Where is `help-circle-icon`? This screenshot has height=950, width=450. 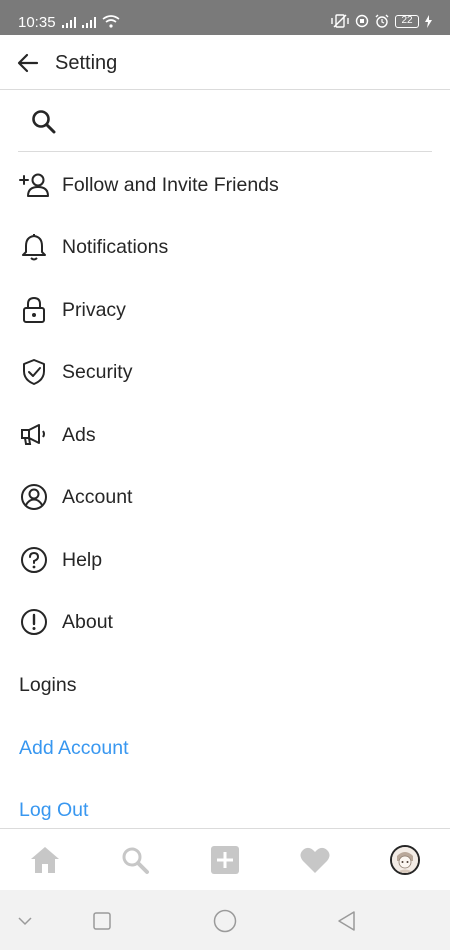 help-circle-icon is located at coordinates (34, 560).